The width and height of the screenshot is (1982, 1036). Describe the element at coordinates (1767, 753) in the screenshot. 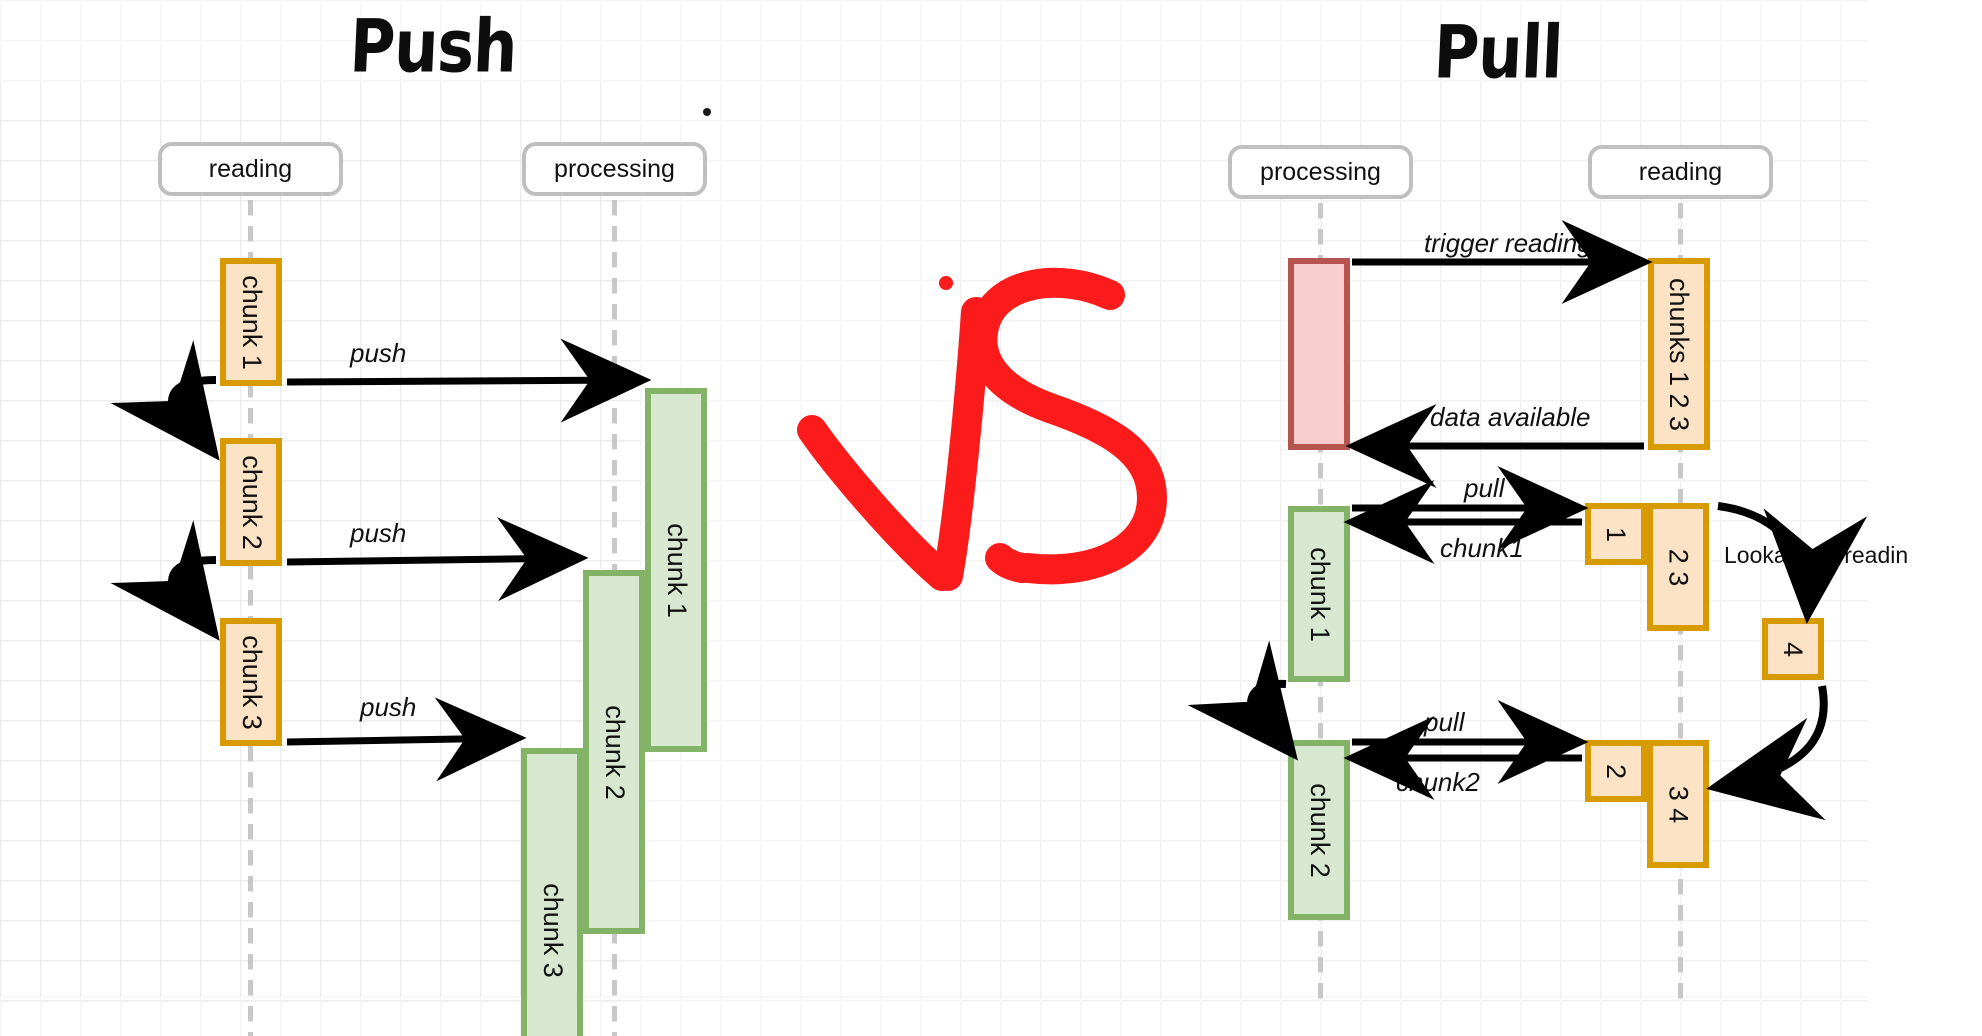

I see `right-lookahead-arrow-back` at that location.